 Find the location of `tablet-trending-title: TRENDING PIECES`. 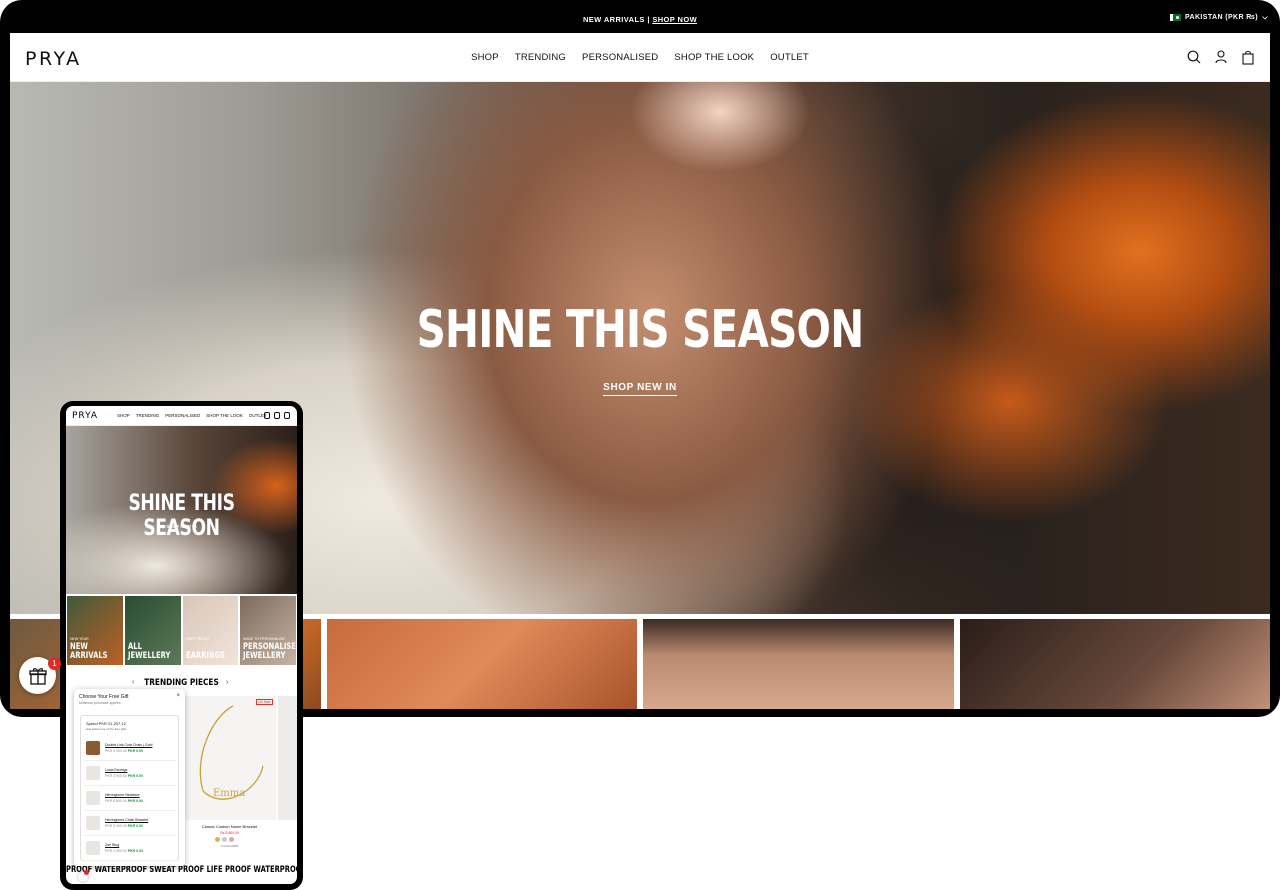

tablet-trending-title: TRENDING PIECES is located at coordinates (181, 683).